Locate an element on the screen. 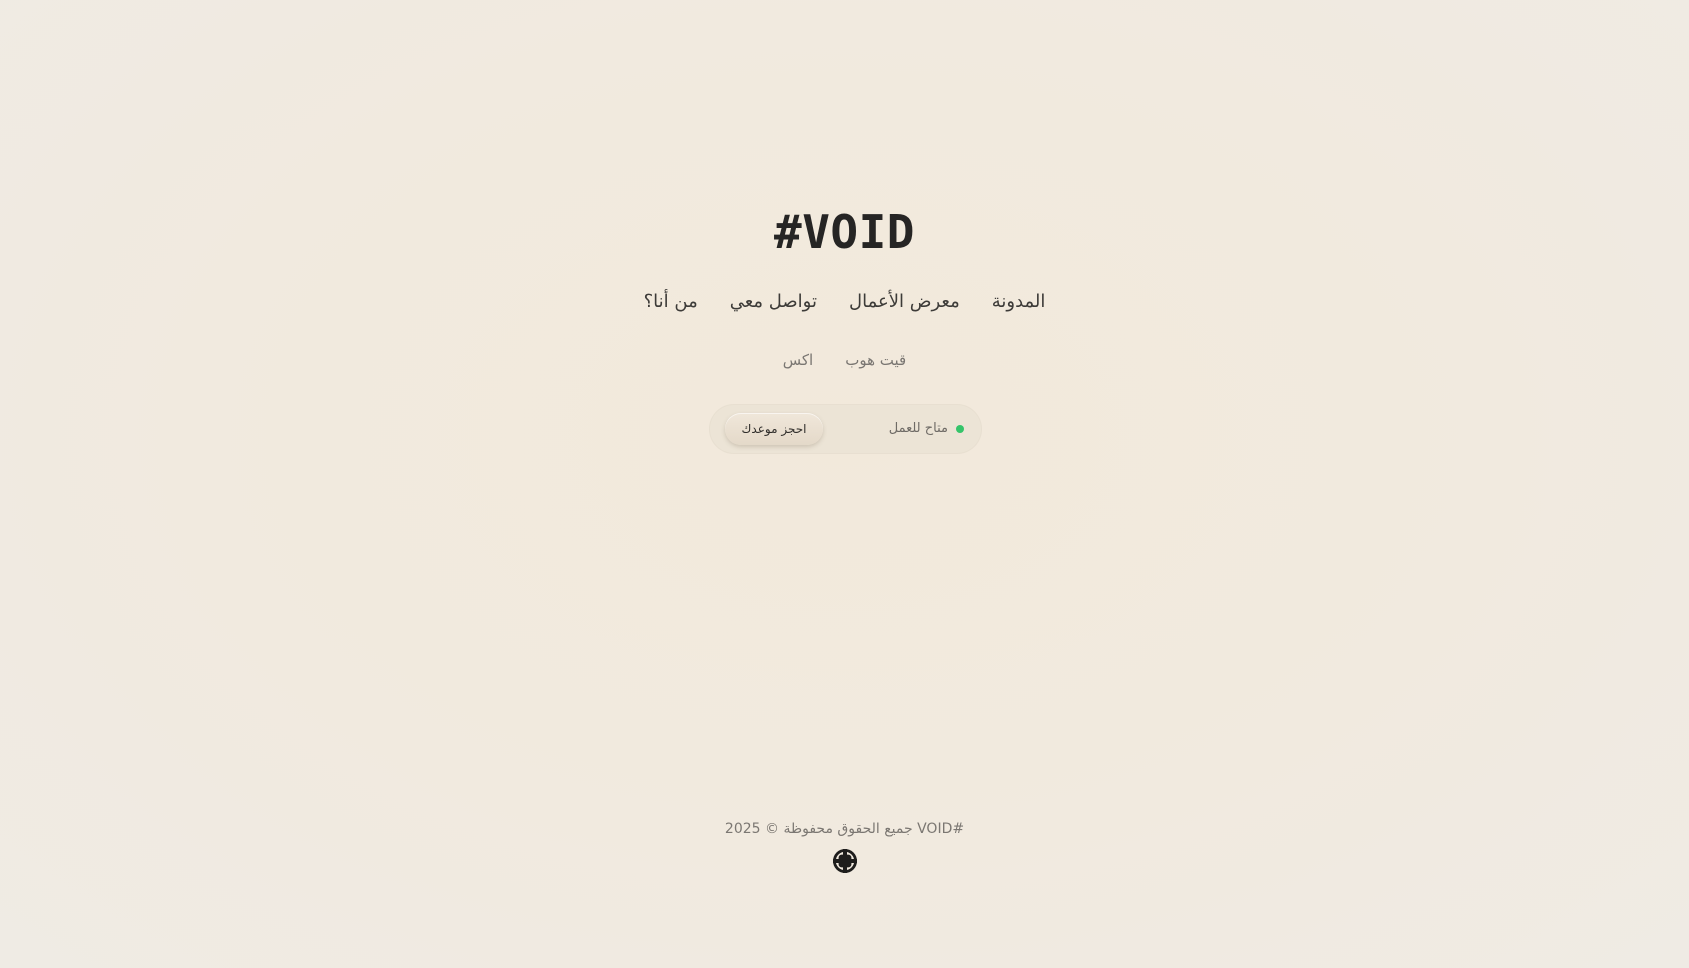 The image size is (1689, 968). nav-item-portfolio: معرض الأعمال is located at coordinates (904, 302).